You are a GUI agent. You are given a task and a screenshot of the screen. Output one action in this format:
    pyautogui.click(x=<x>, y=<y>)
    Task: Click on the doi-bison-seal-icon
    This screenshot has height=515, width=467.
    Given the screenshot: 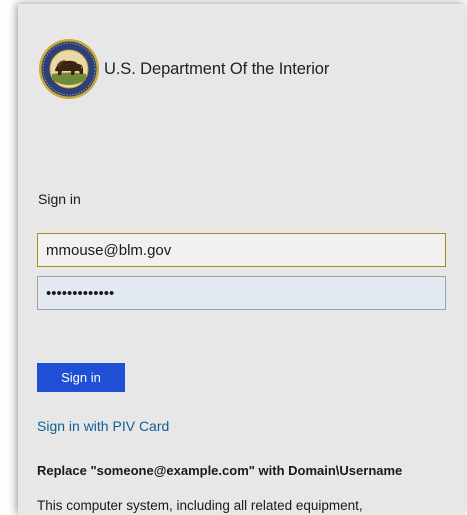 What is the action you would take?
    pyautogui.click(x=69, y=69)
    